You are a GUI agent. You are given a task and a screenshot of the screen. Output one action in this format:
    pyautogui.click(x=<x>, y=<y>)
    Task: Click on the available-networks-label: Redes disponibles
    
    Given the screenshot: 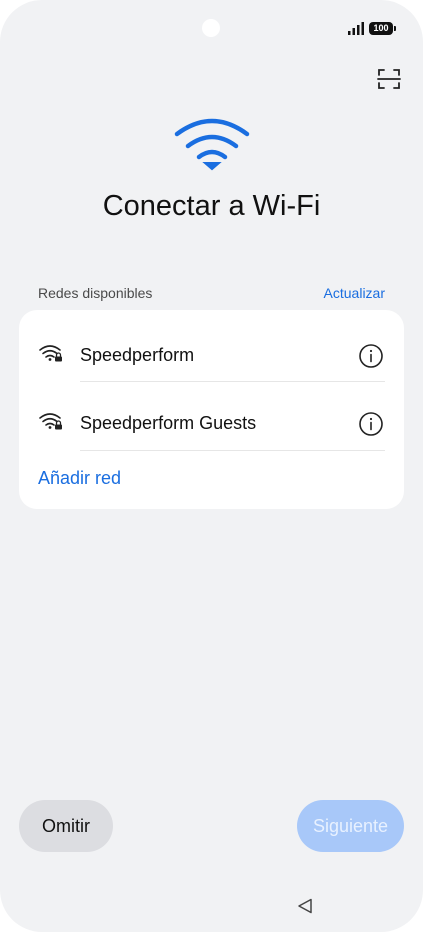 What is the action you would take?
    pyautogui.click(x=95, y=293)
    